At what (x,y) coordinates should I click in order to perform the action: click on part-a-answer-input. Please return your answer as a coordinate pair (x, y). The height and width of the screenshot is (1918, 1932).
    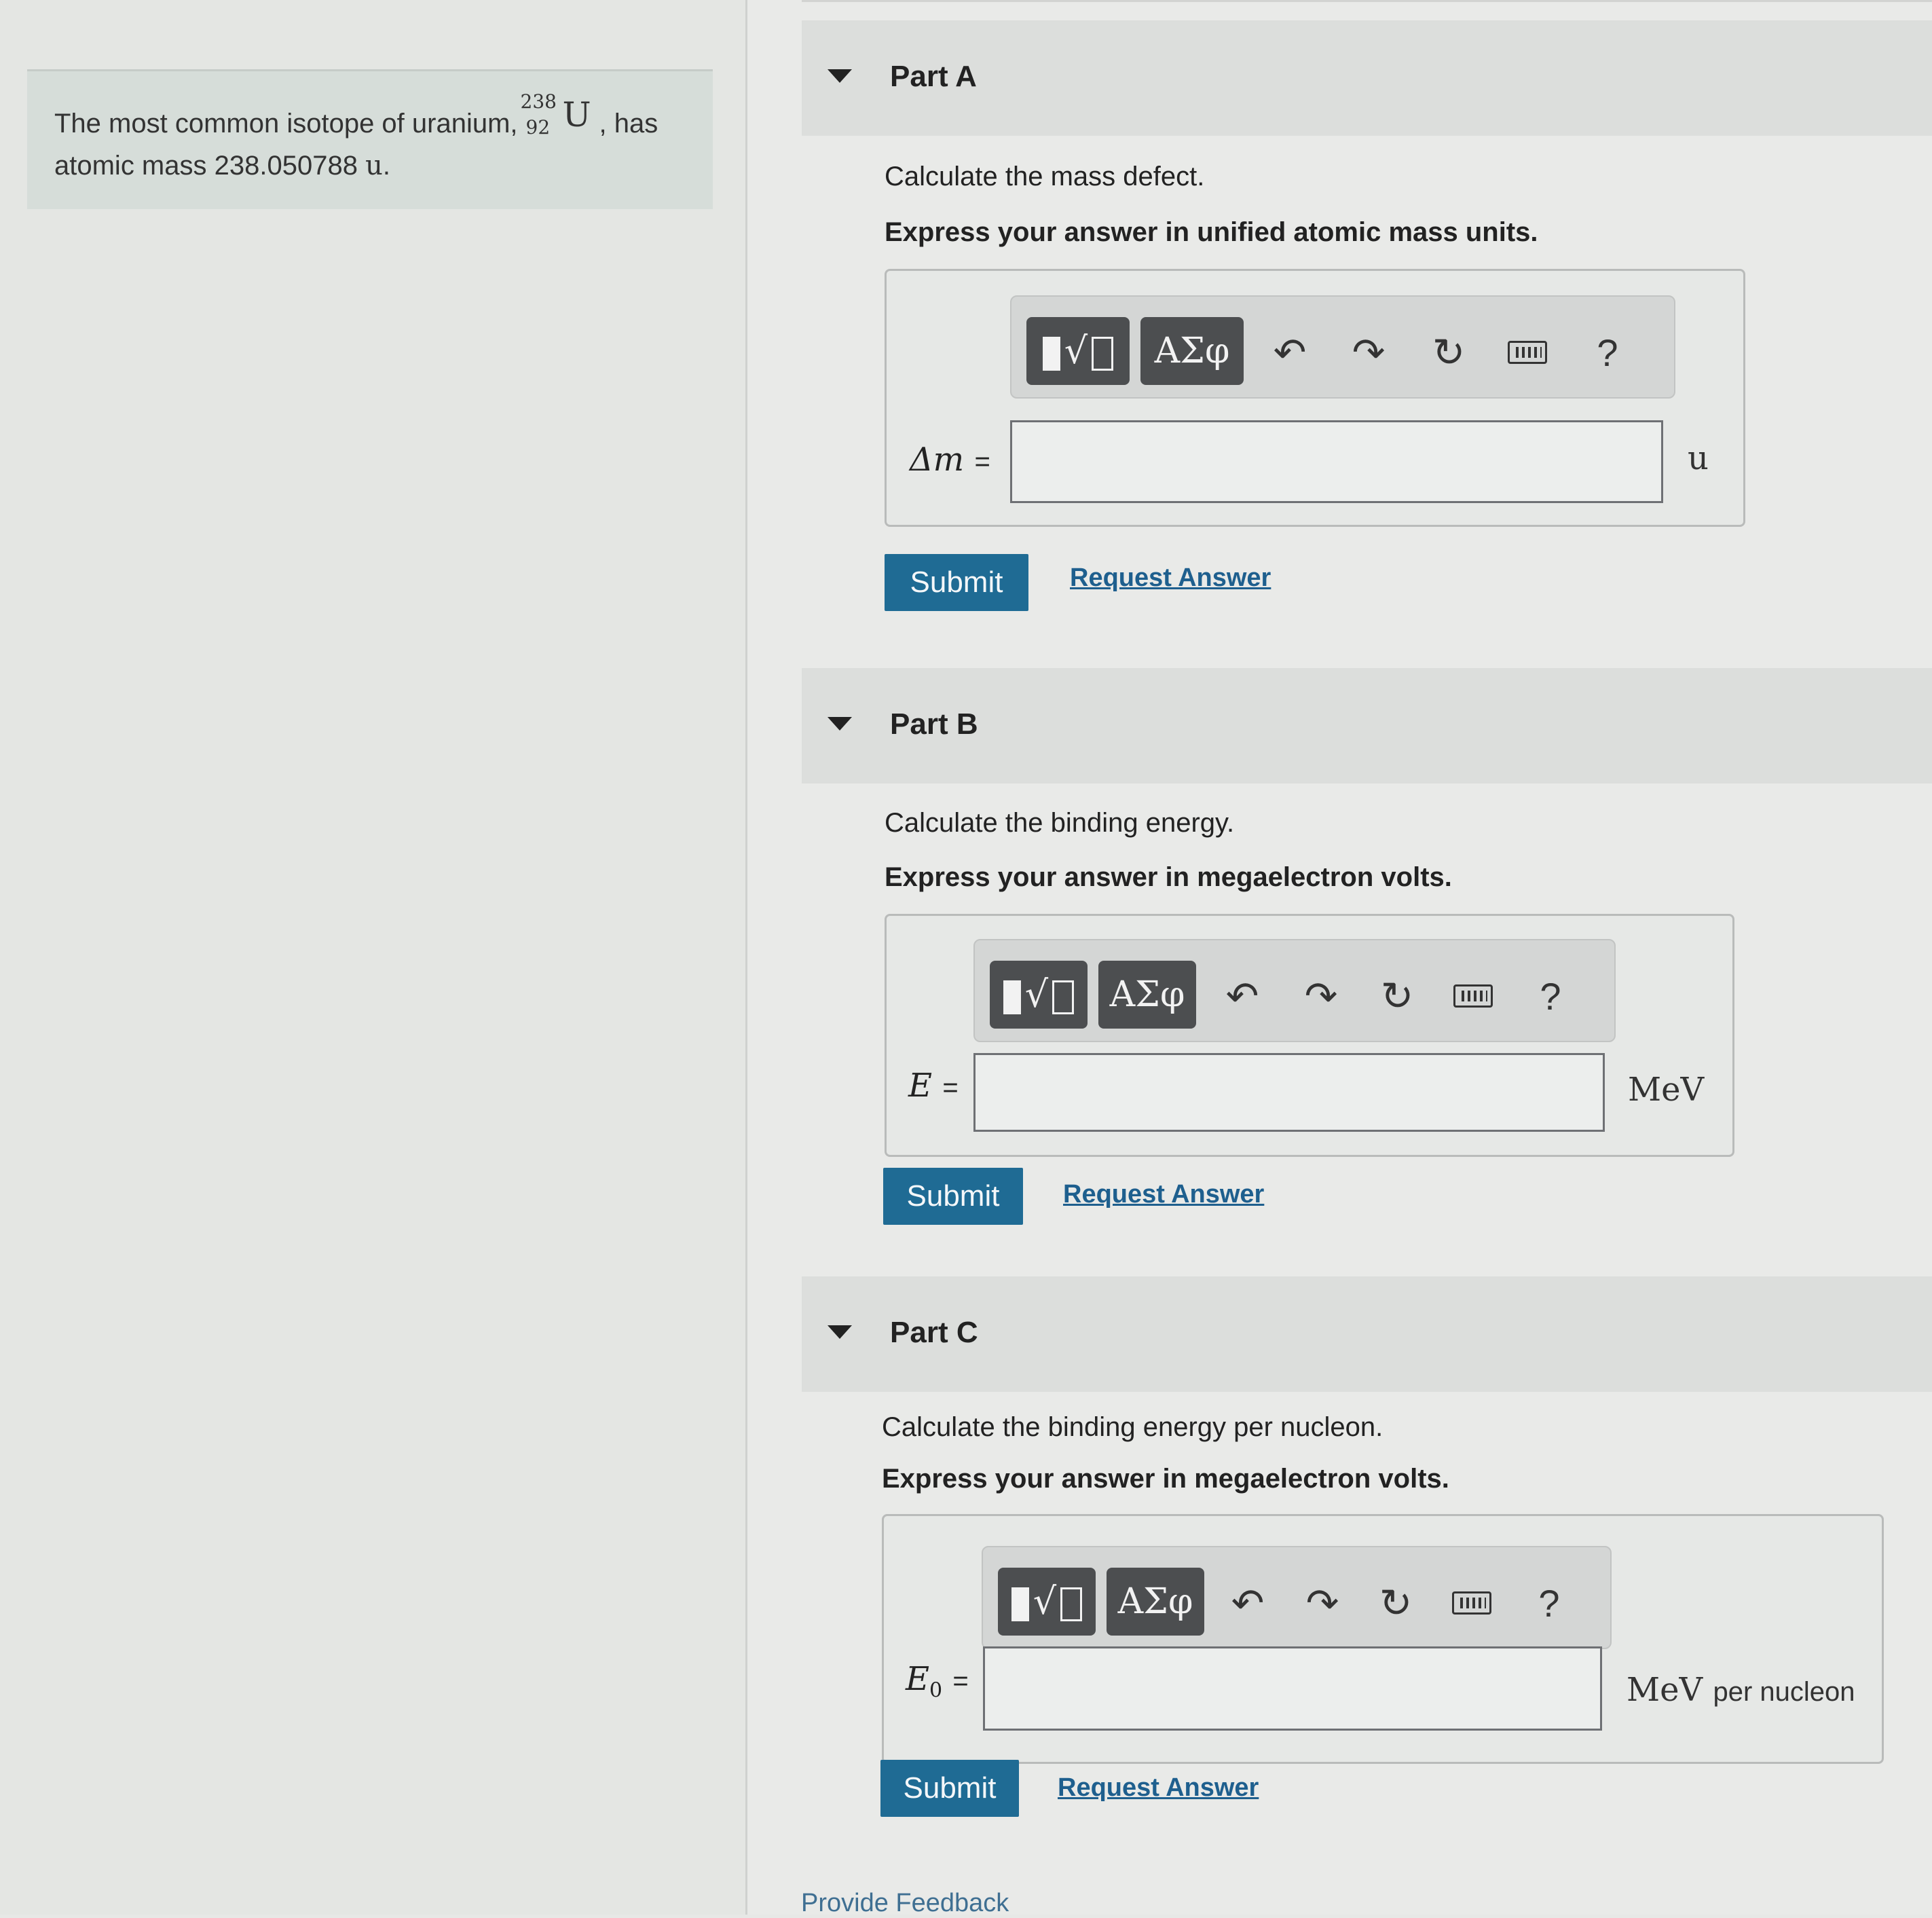
    Looking at the image, I should click on (1336, 461).